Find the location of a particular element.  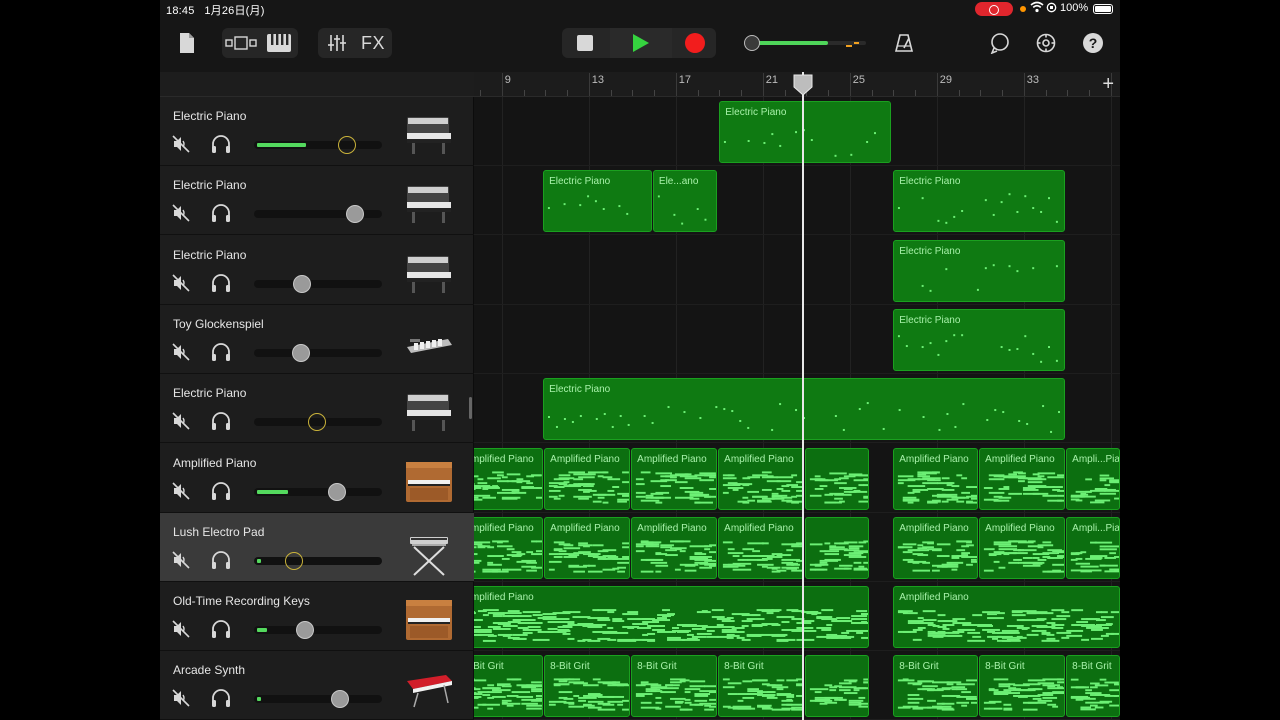

mixer-sliders-icon is located at coordinates (337, 43).